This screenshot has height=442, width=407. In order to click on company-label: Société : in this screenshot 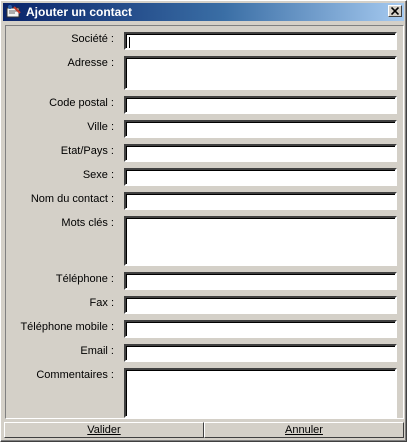, I will do `click(92, 39)`.